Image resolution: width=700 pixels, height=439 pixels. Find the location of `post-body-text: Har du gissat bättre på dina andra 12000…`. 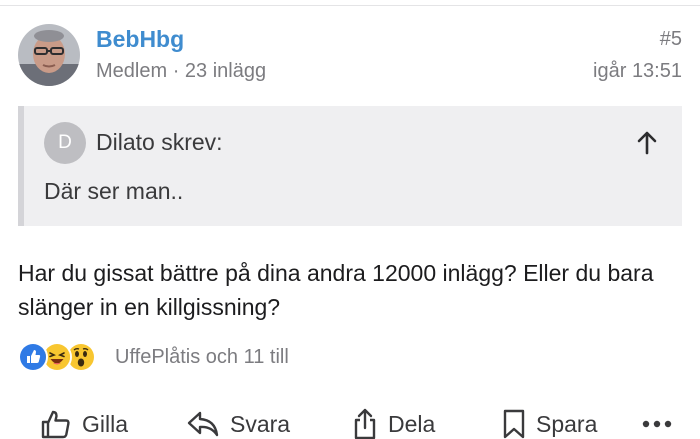

post-body-text: Har du gissat bättre på dina andra 12000… is located at coordinates (336, 290).